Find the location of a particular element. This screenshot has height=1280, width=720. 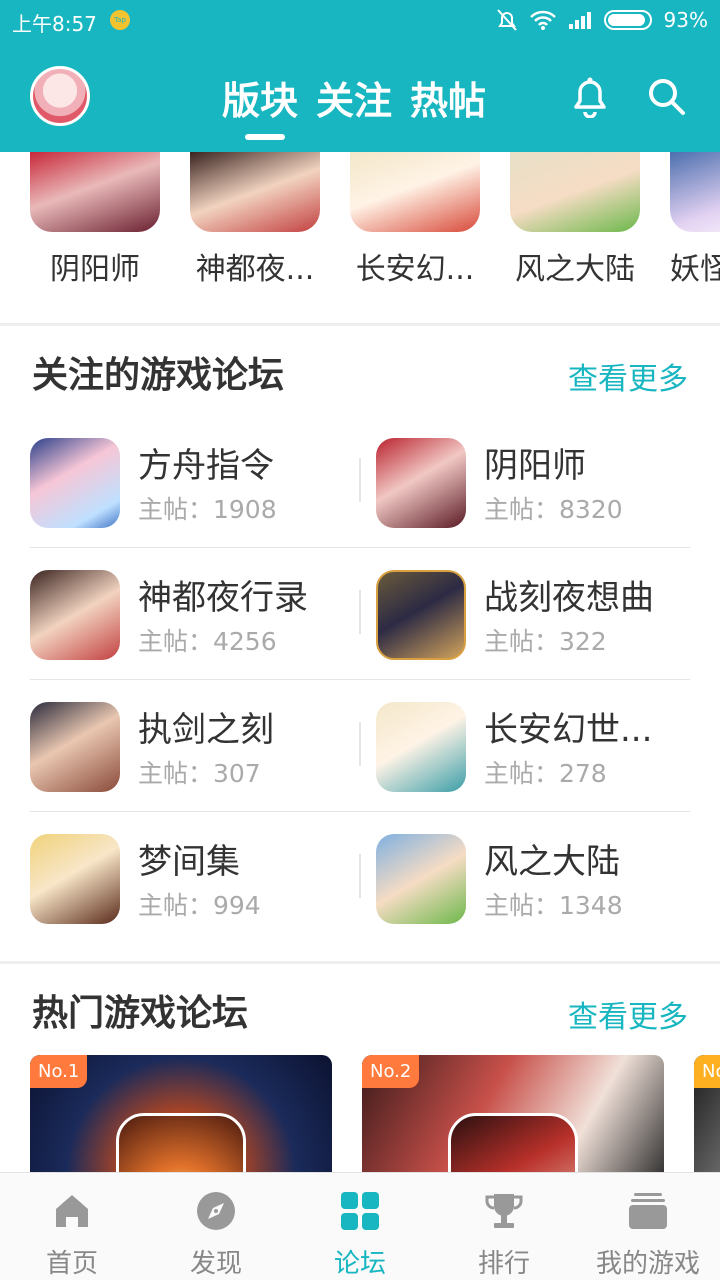

followed-section-title: 关注的游戏论坛 is located at coordinates (158, 375).